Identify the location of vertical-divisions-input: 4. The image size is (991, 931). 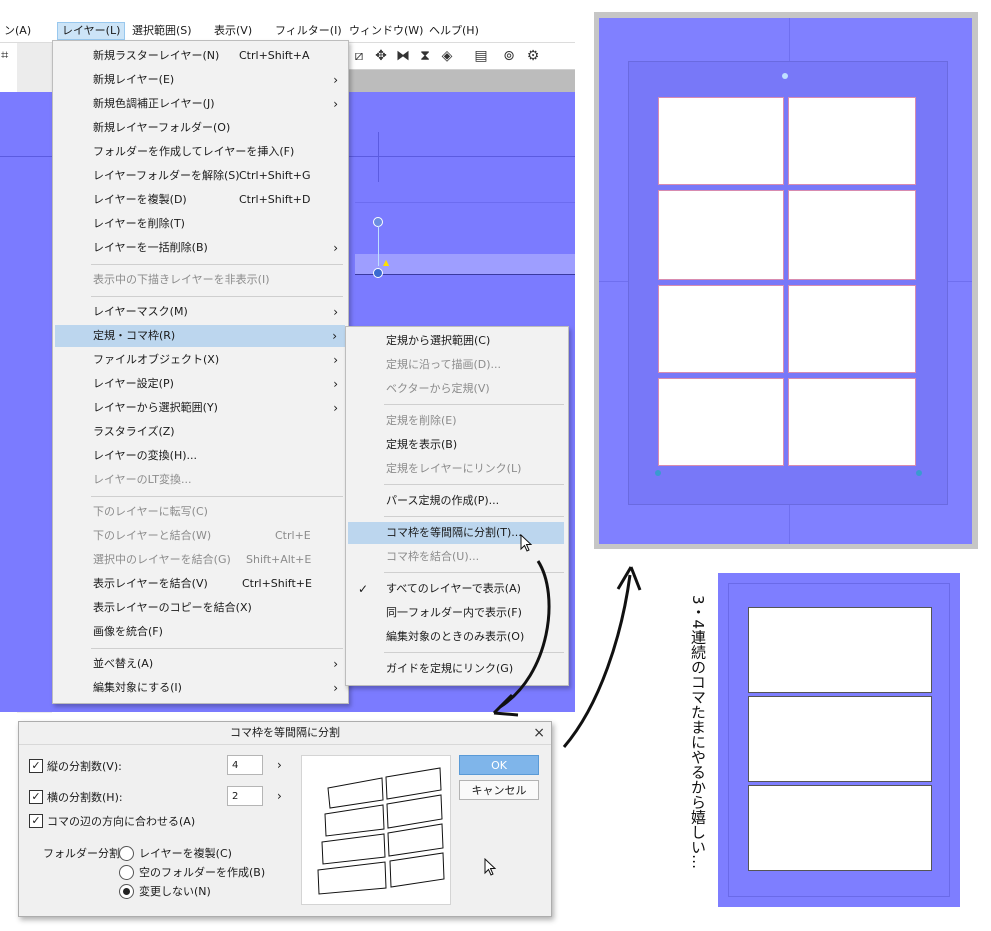
(245, 765).